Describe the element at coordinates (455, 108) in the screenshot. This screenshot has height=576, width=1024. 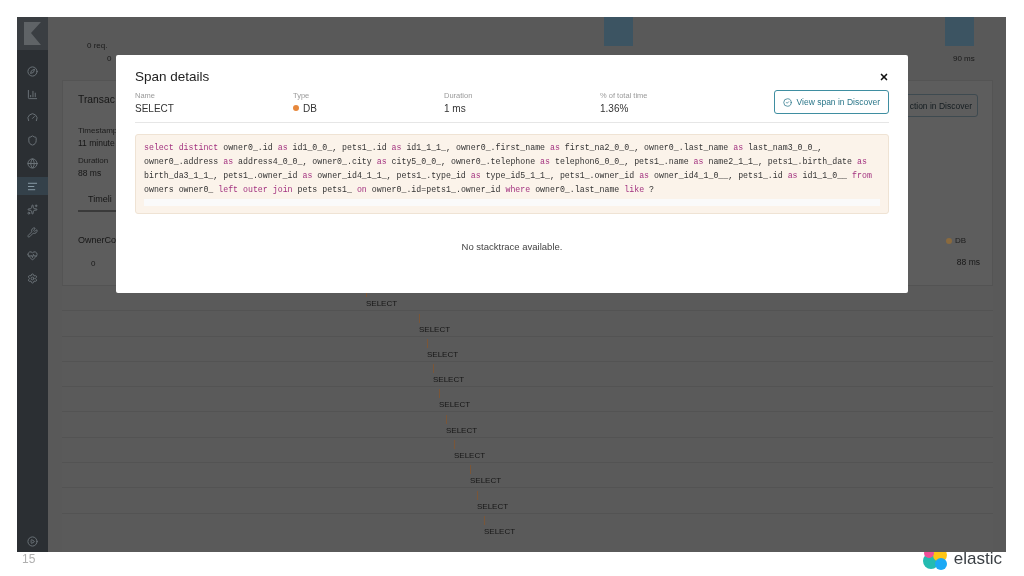
I see `field-value: 1 ms` at that location.